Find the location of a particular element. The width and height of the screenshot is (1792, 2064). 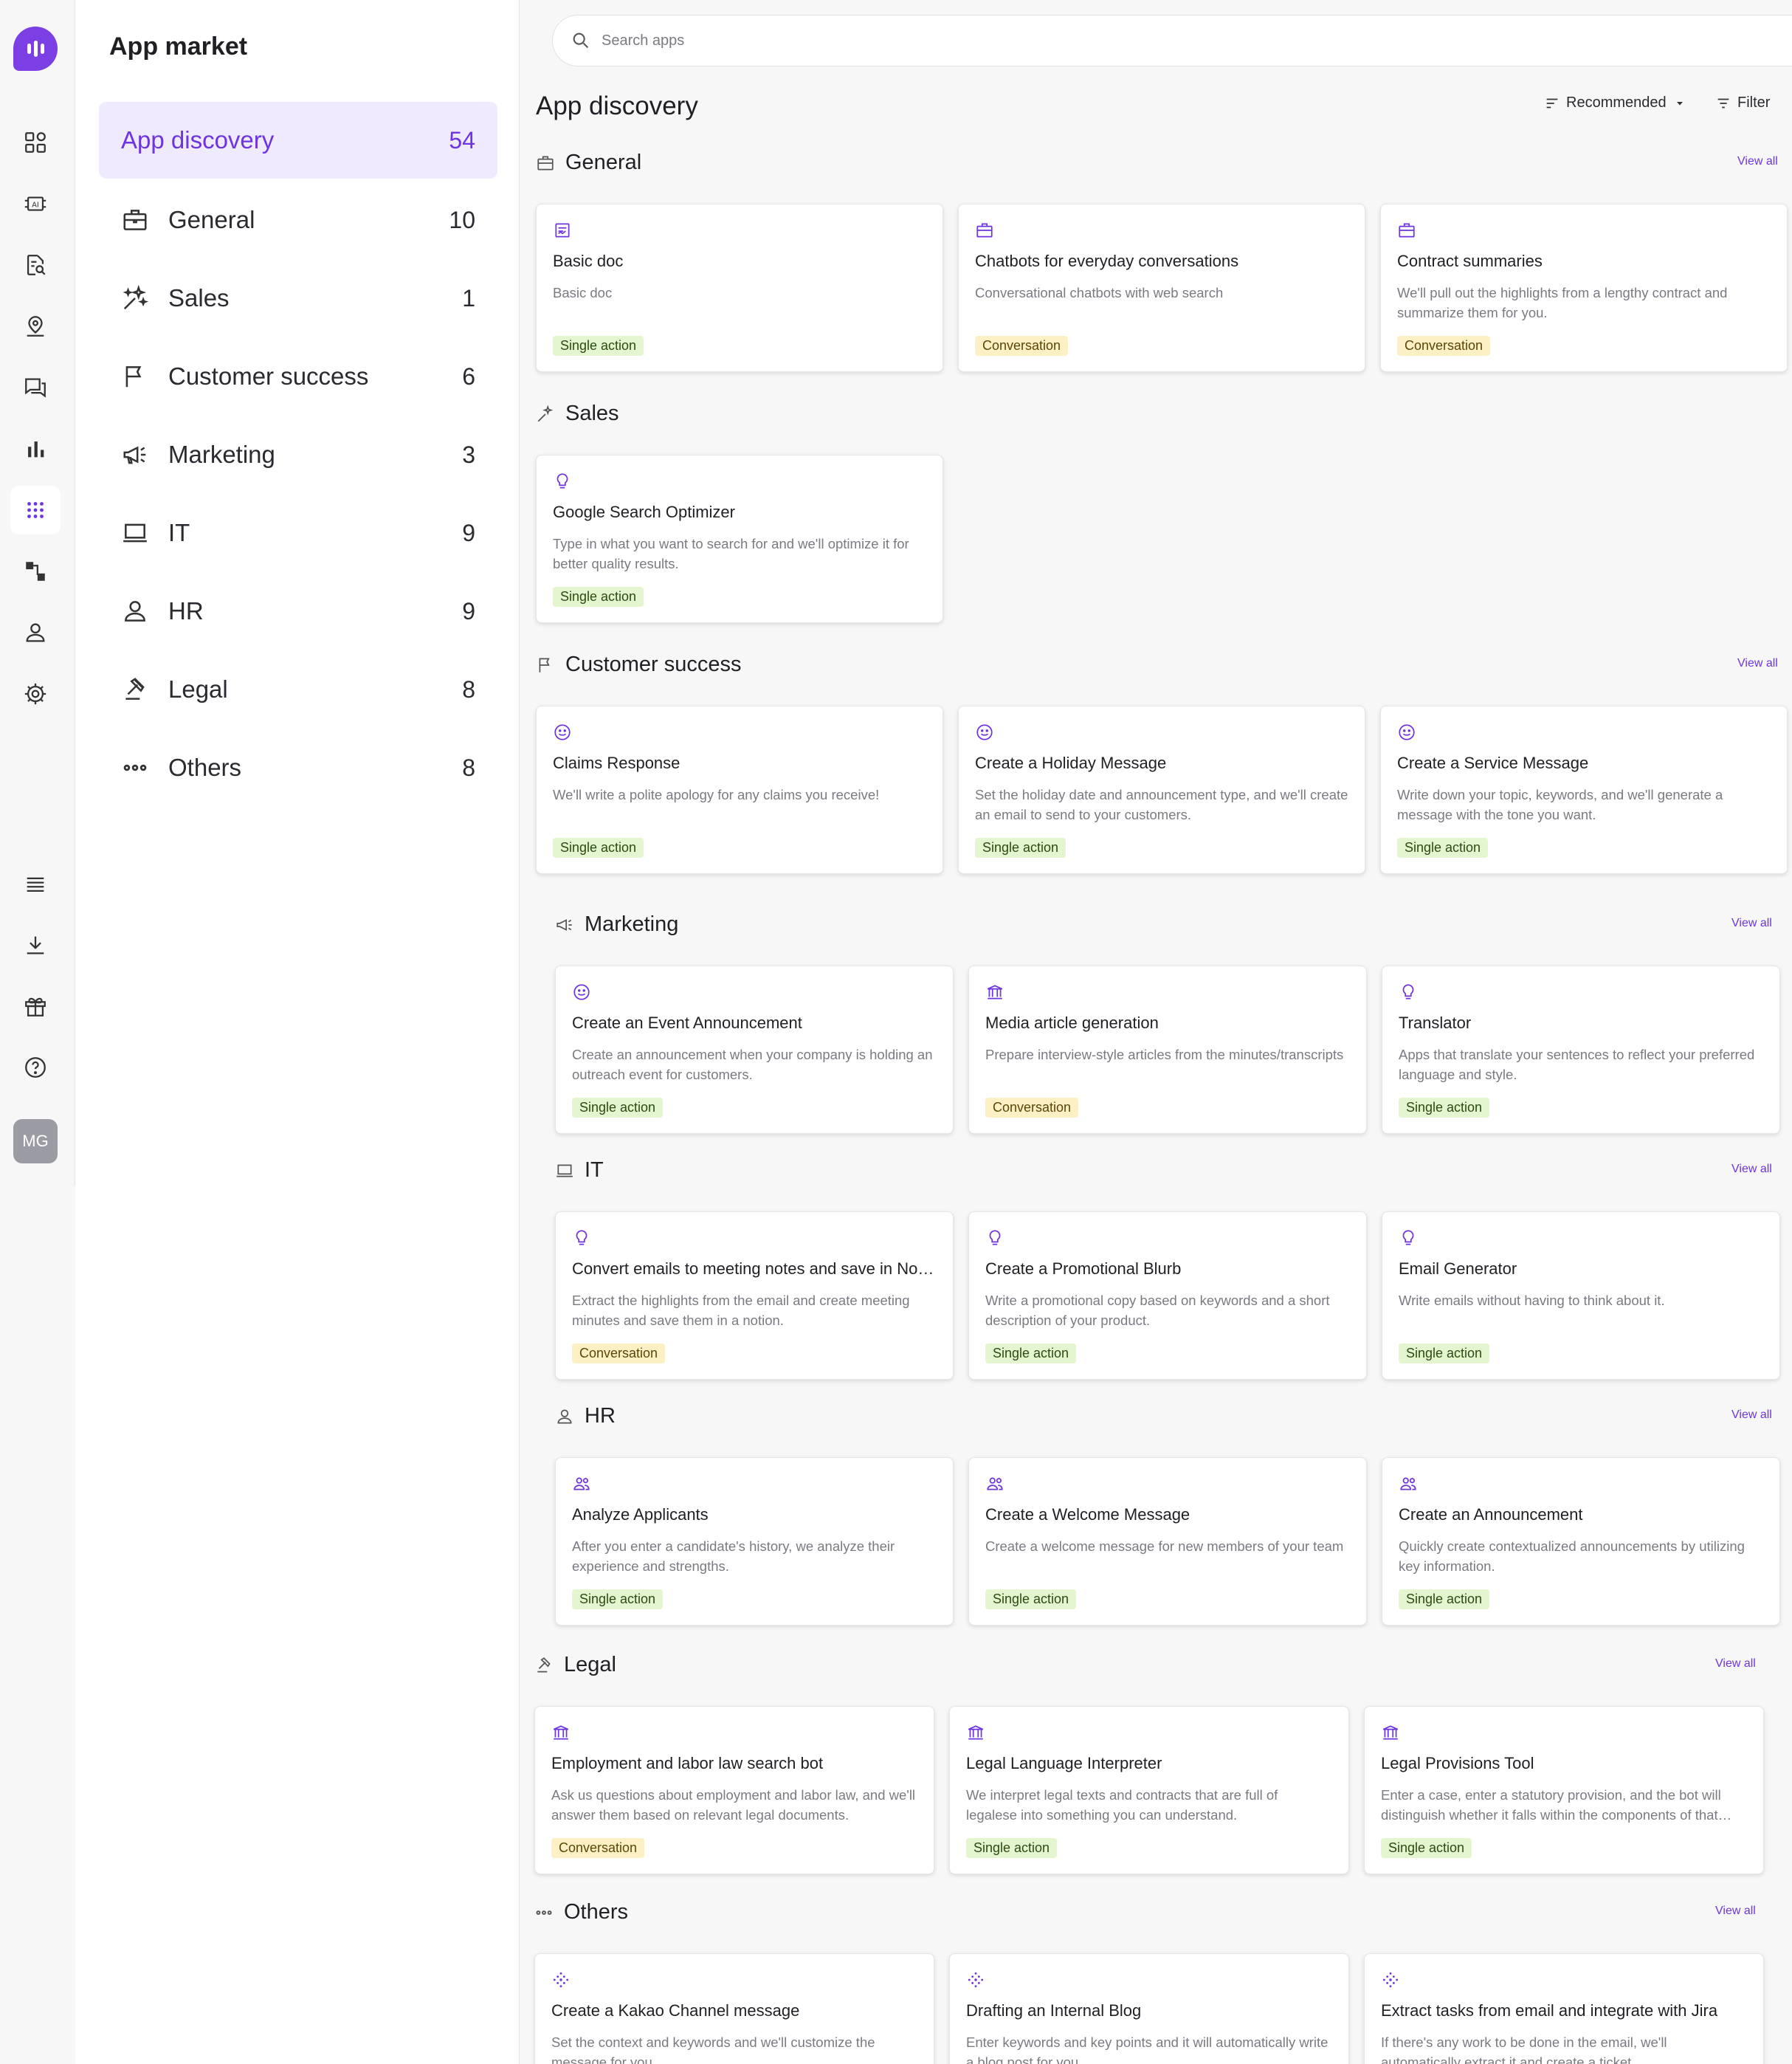

sparkle-grid-icon is located at coordinates (975, 1980).